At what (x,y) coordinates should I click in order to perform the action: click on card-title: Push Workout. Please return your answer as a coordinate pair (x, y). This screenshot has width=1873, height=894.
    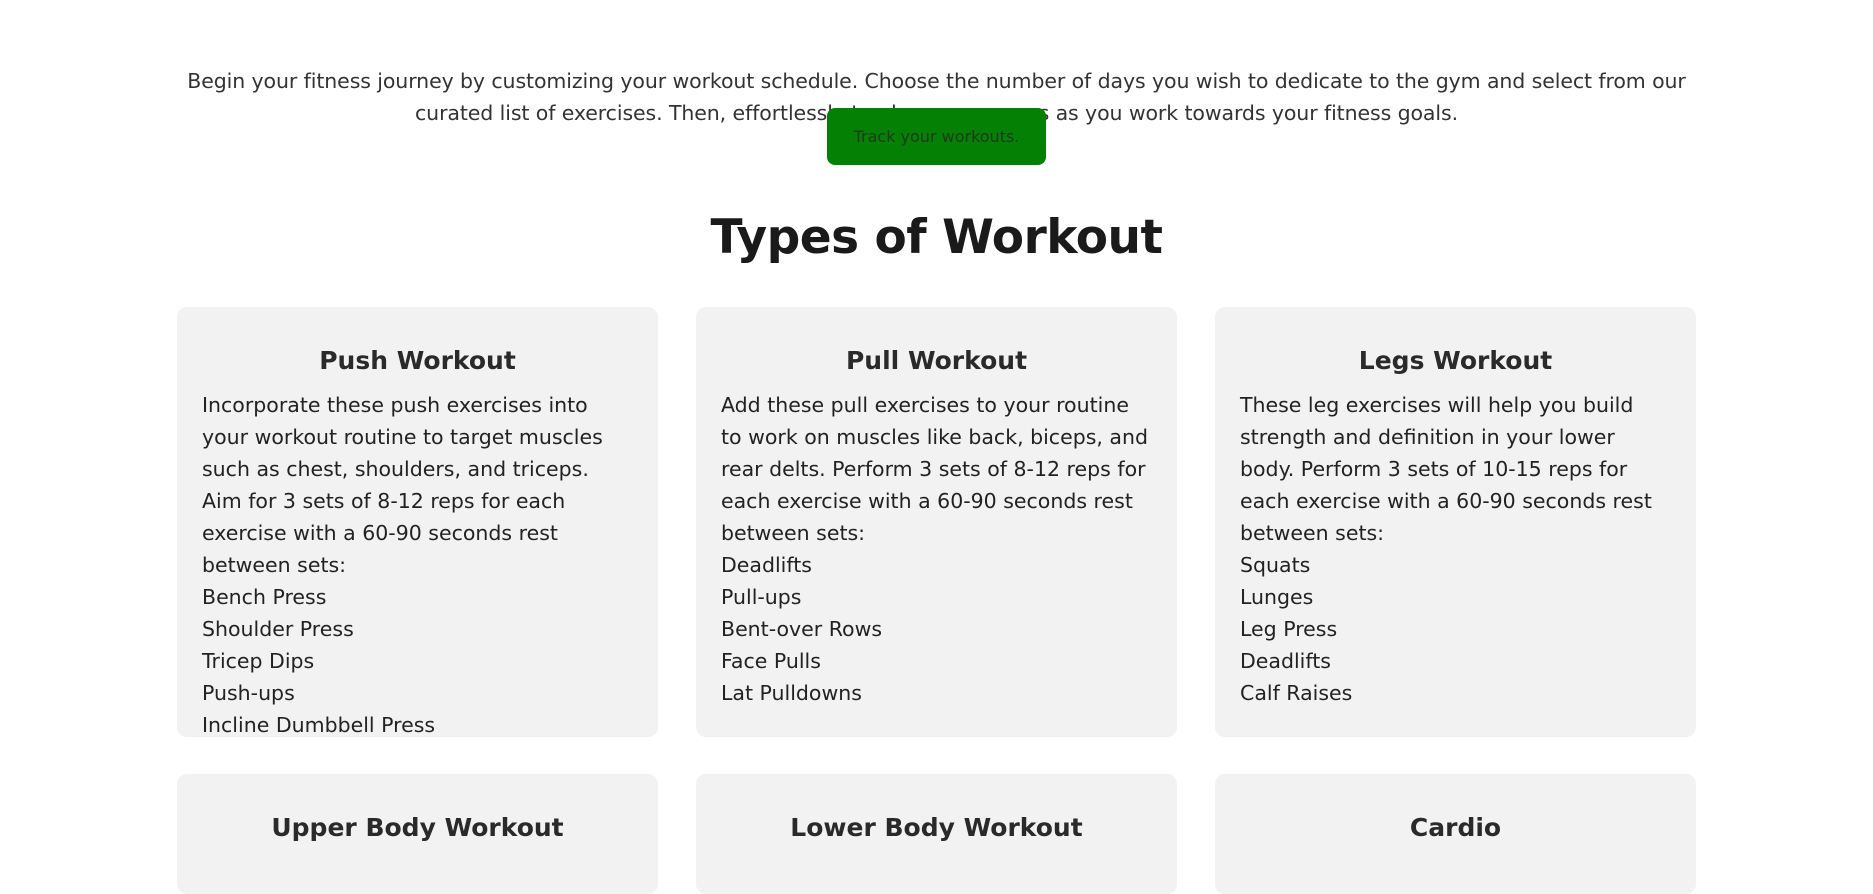
    Looking at the image, I should click on (417, 360).